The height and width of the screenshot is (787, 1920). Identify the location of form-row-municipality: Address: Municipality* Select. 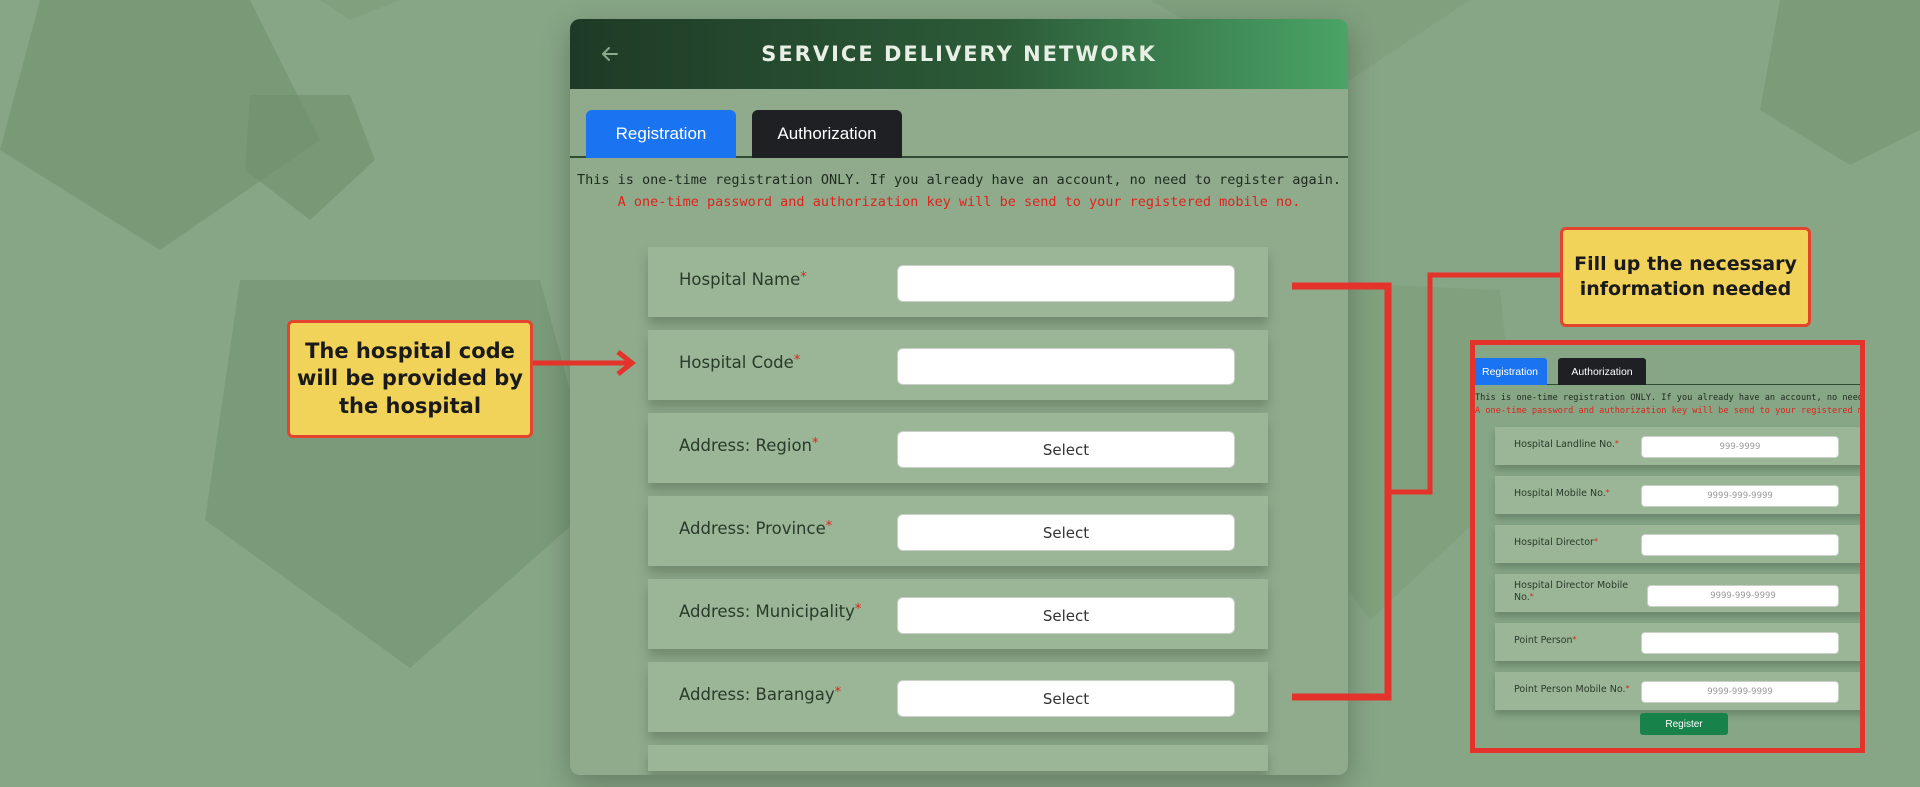
(958, 614).